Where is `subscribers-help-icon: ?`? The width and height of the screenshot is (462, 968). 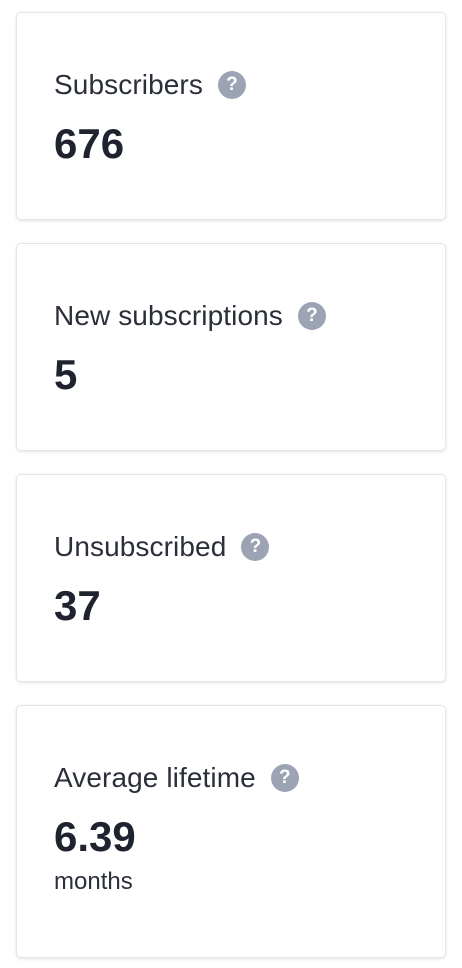 subscribers-help-icon: ? is located at coordinates (231, 85).